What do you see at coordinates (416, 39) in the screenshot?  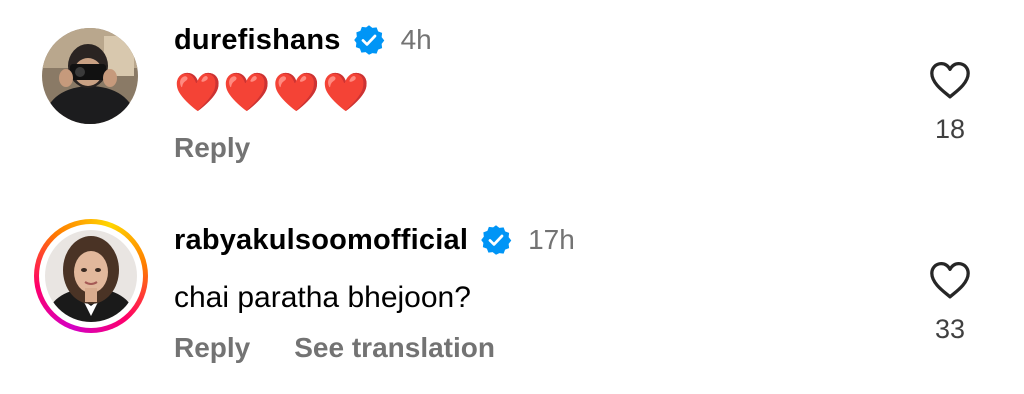 I see `comment-timestamp: 4h` at bounding box center [416, 39].